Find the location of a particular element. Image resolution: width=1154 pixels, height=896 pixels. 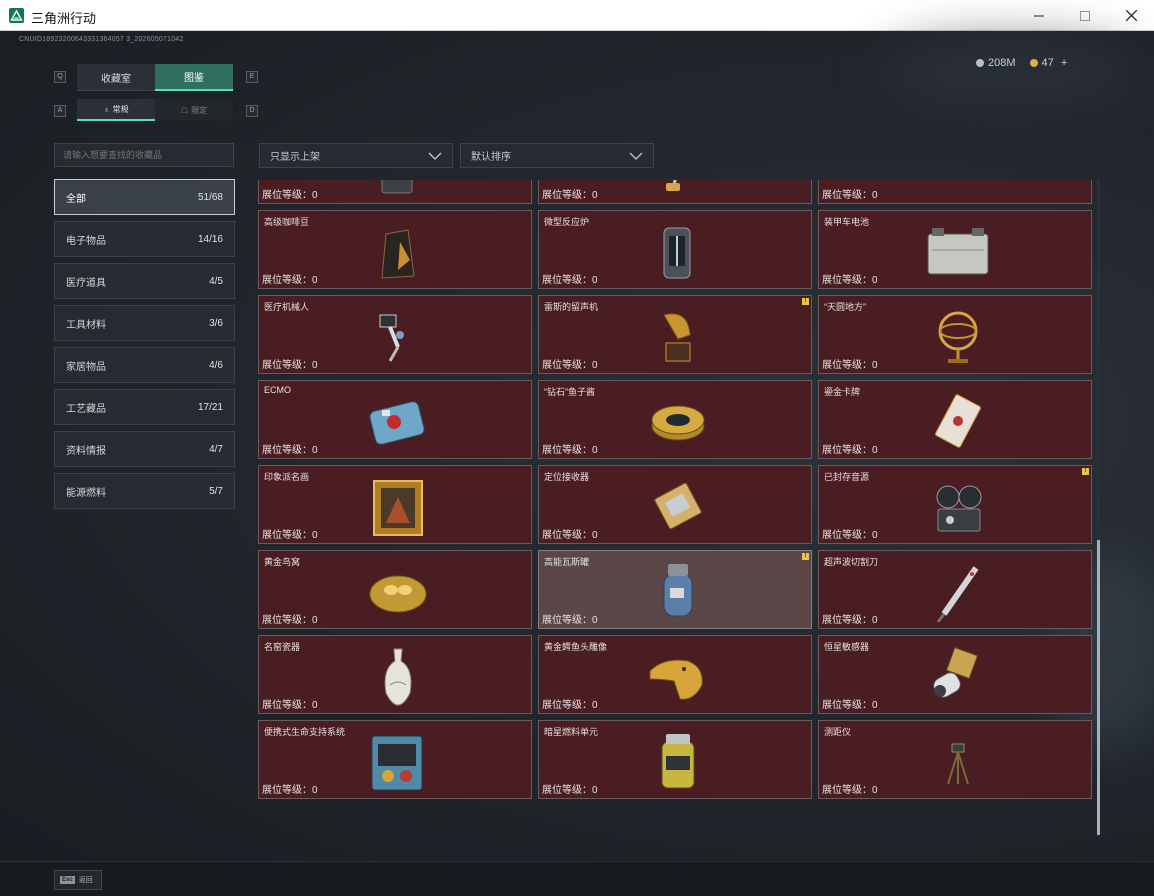

collection-card: 名窑瓷器 展位等级：0 is located at coordinates (395, 674).